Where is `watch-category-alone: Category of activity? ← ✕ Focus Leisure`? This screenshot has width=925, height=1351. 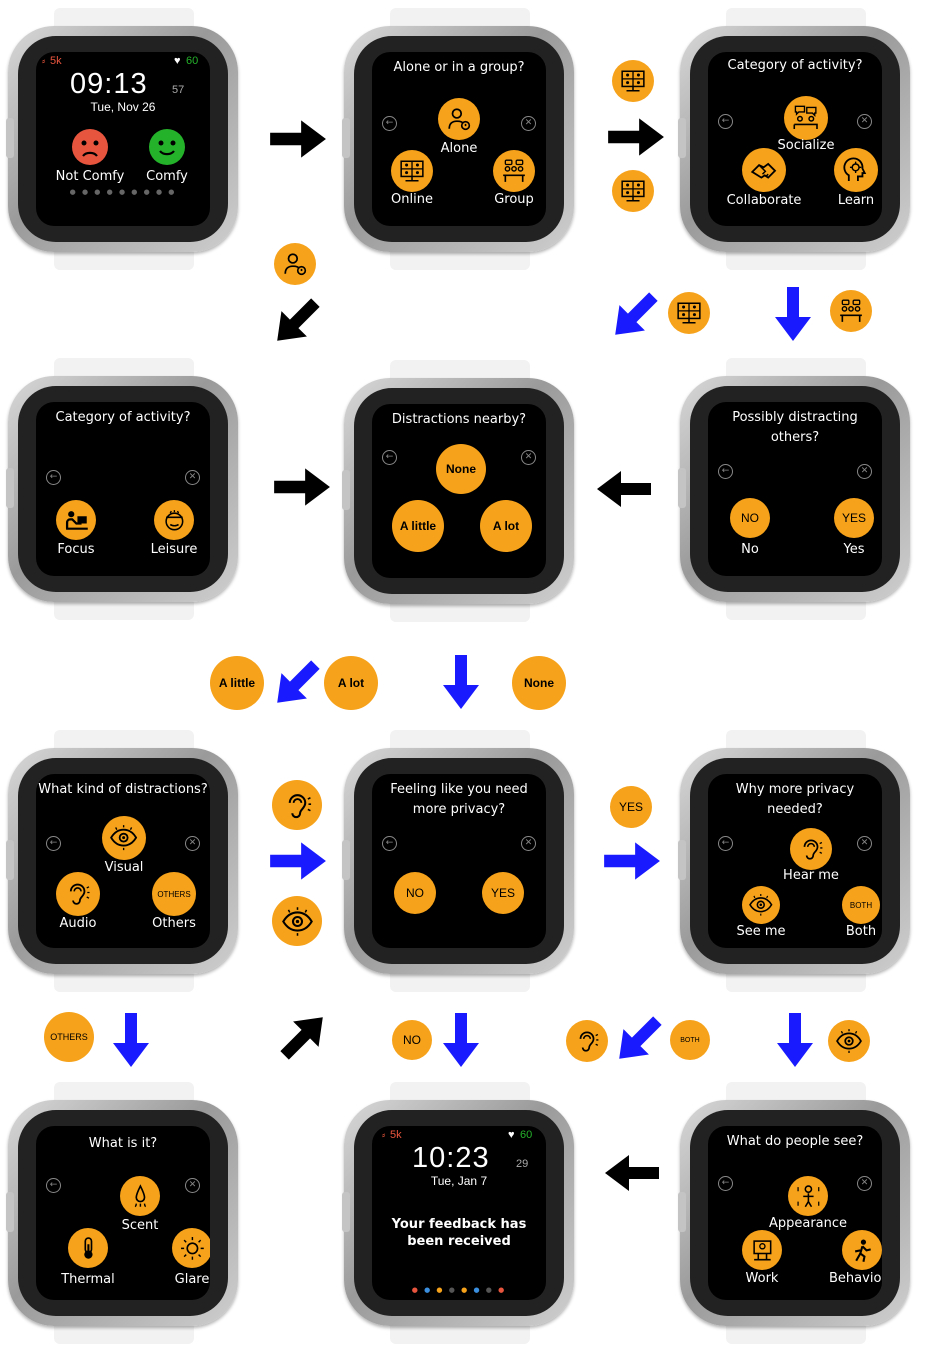 watch-category-alone: Category of activity? ← ✕ Focus Leisure is located at coordinates (124, 489).